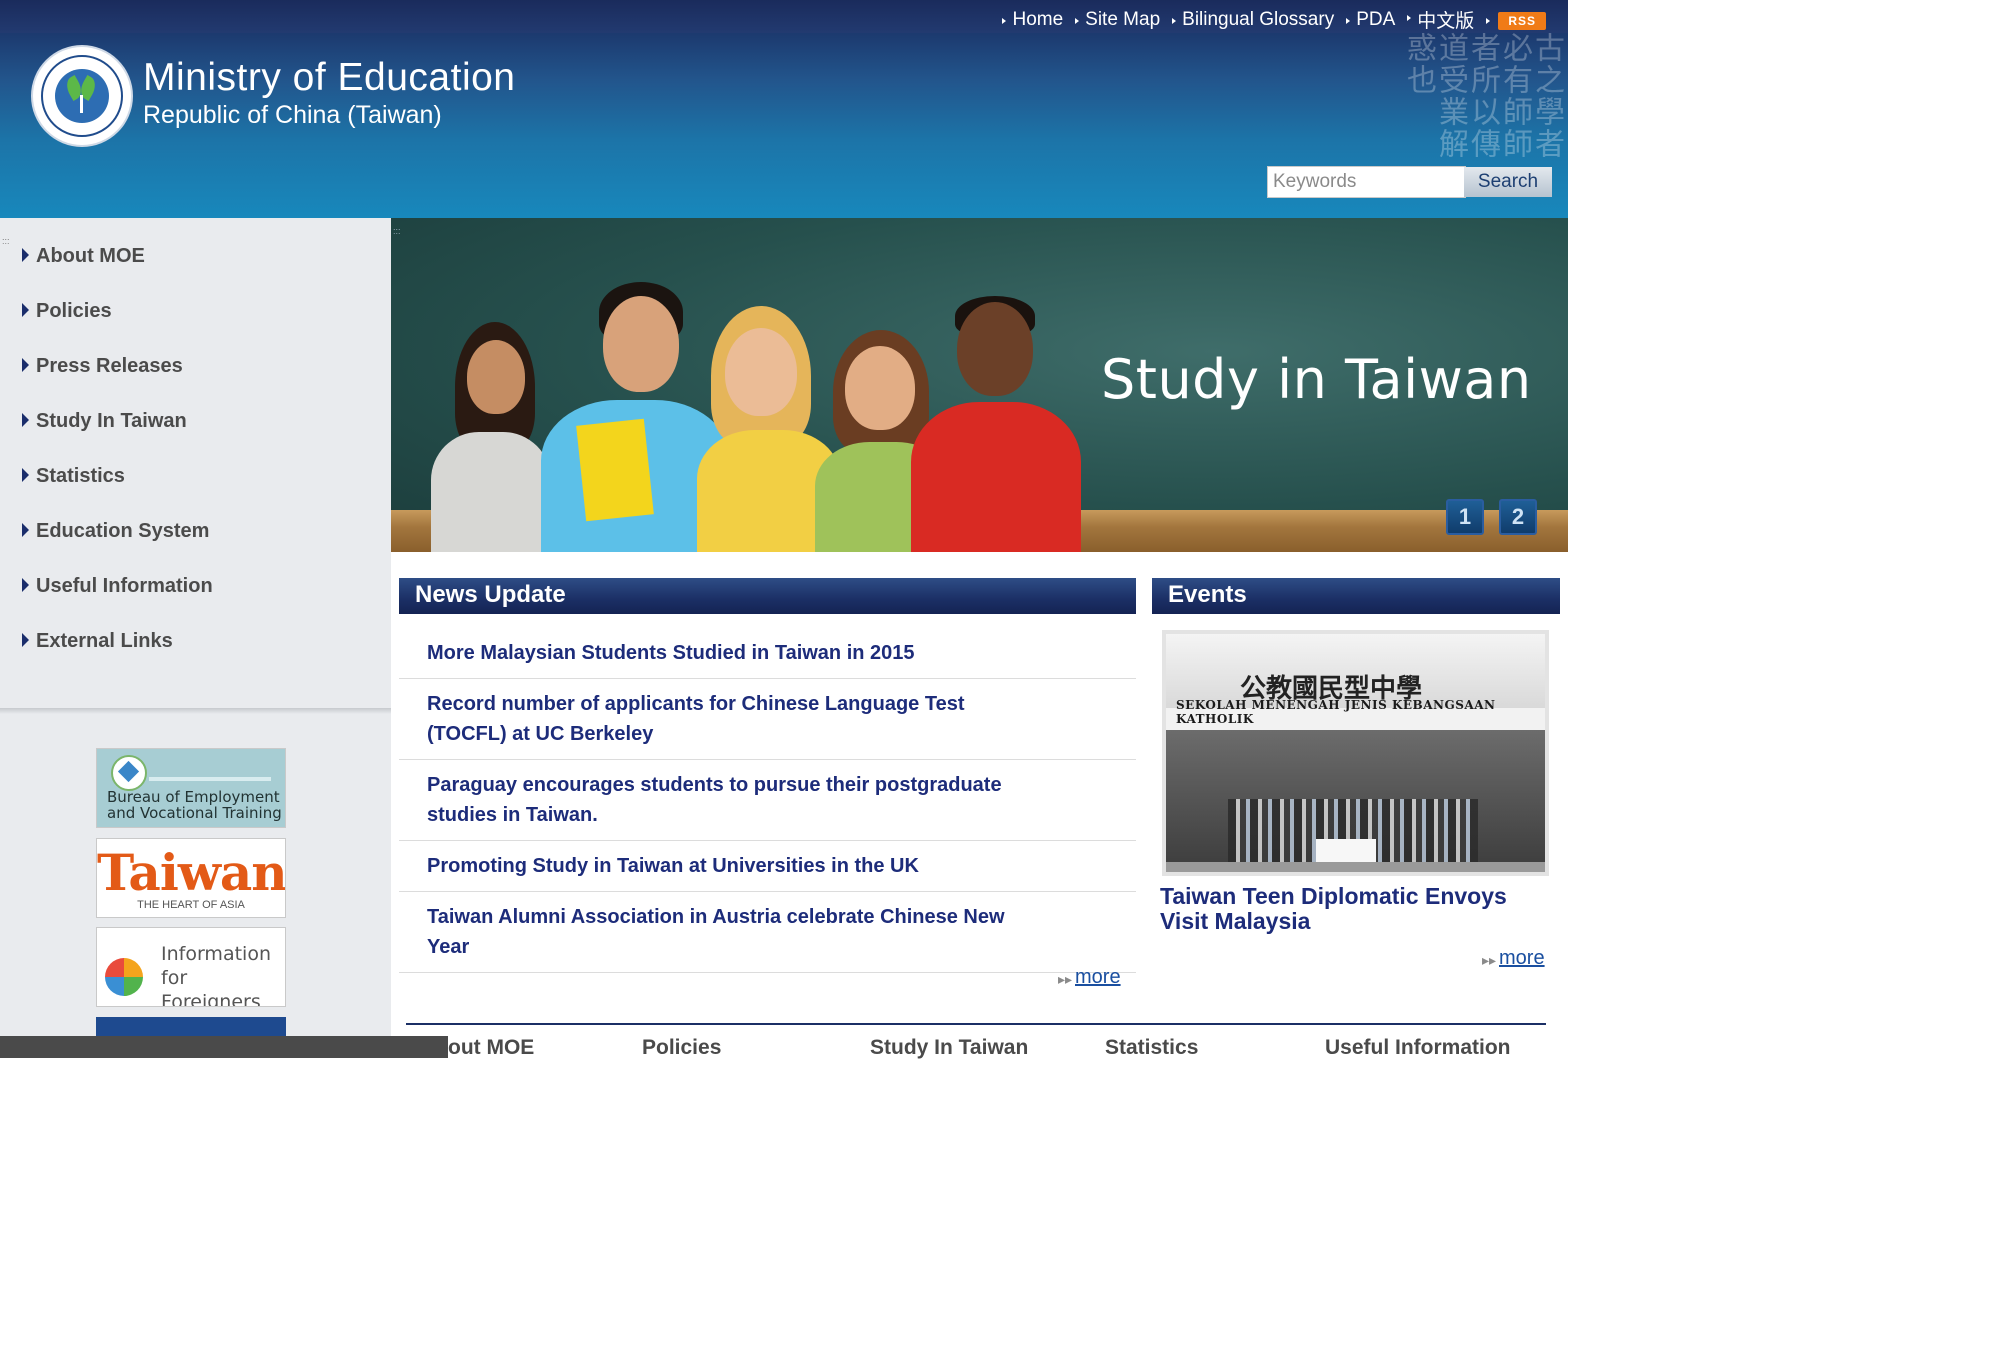 This screenshot has width=1998, height=1348. What do you see at coordinates (491, 1048) in the screenshot?
I see `footer-about-moe: out MOE` at bounding box center [491, 1048].